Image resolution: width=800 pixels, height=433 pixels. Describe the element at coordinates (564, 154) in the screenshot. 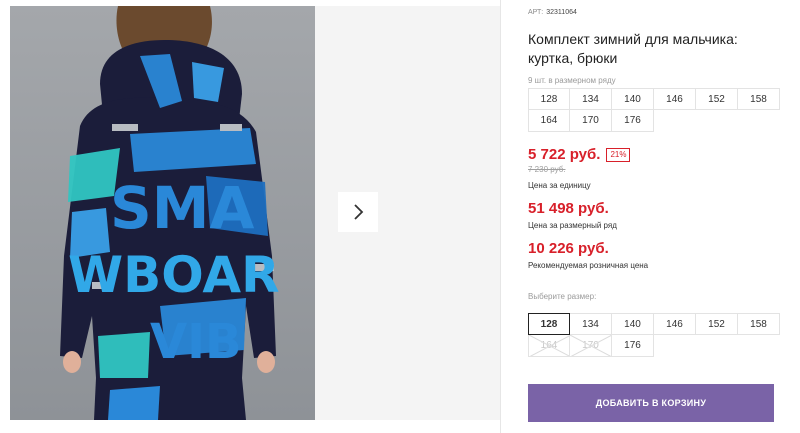

I see `unit-price: 5 722 руб.` at that location.